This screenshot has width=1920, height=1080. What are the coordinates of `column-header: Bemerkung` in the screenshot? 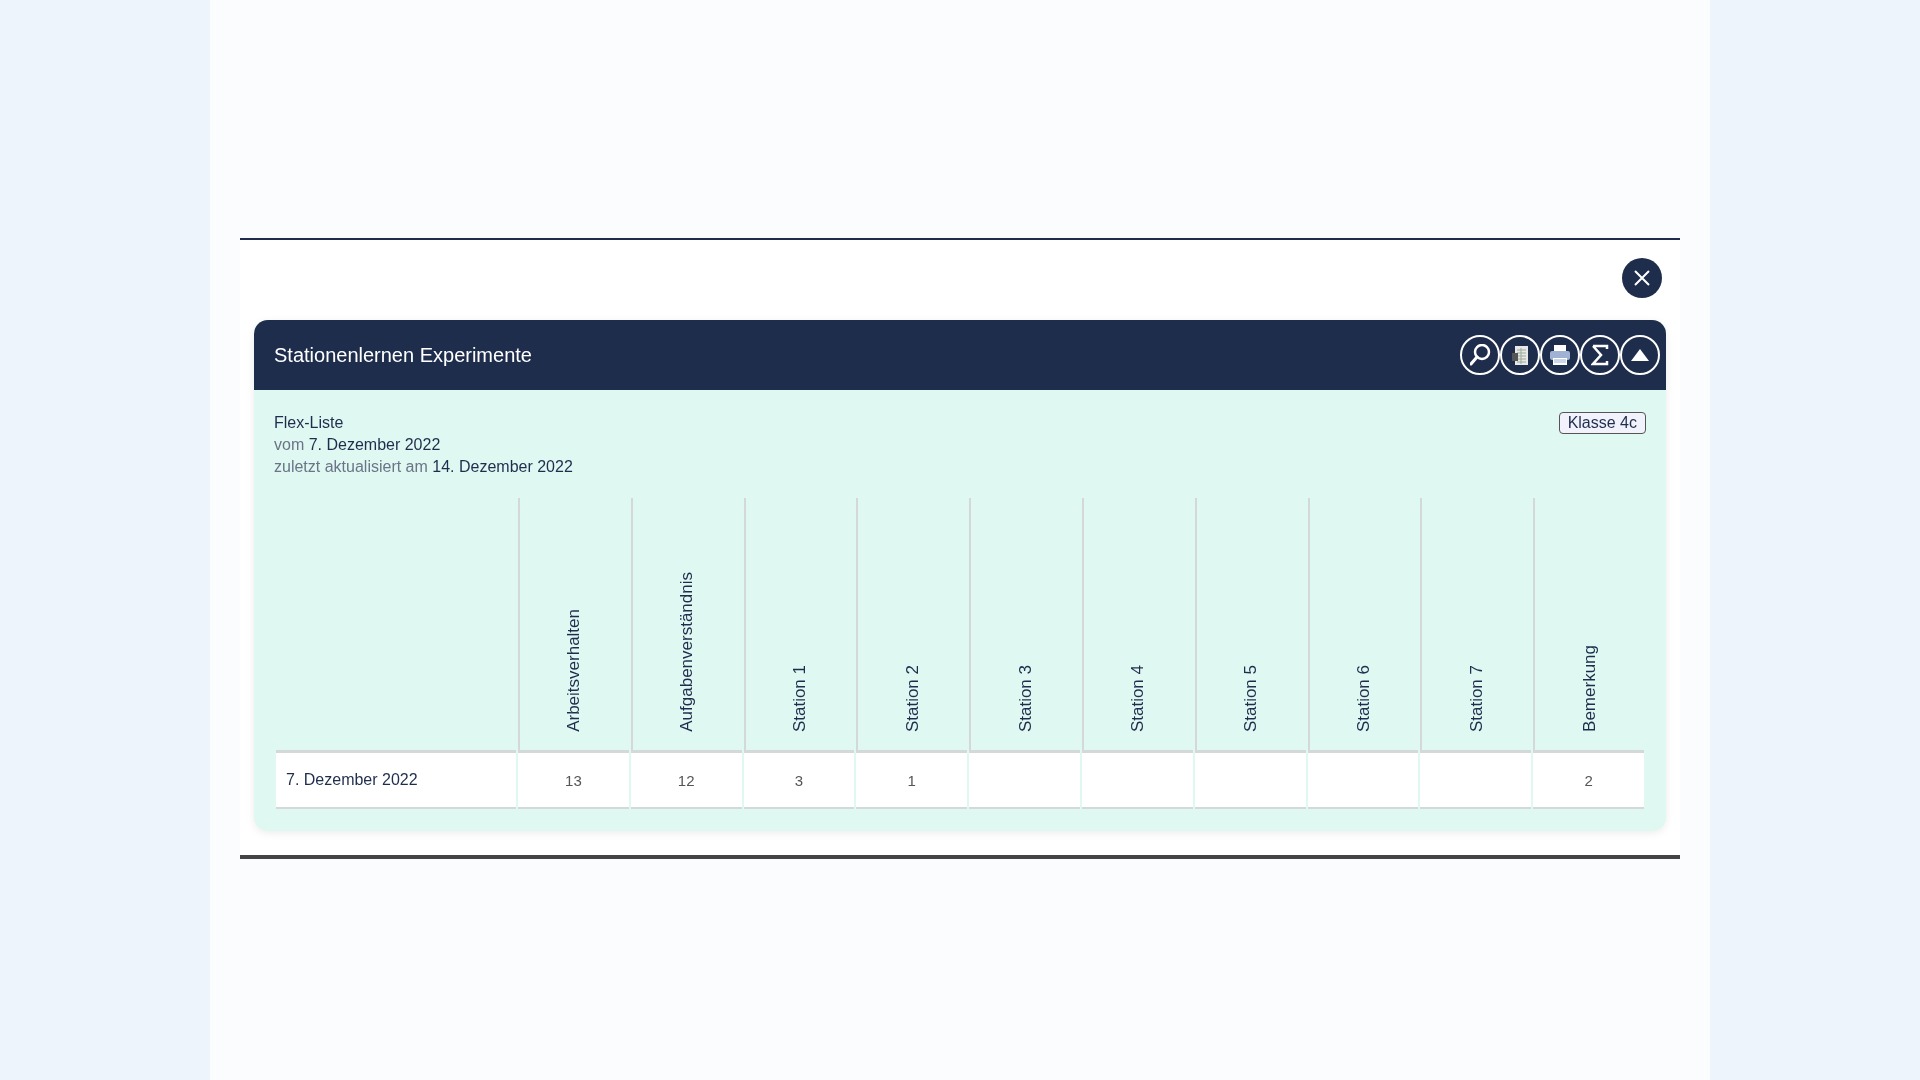 It's located at (1589, 688).